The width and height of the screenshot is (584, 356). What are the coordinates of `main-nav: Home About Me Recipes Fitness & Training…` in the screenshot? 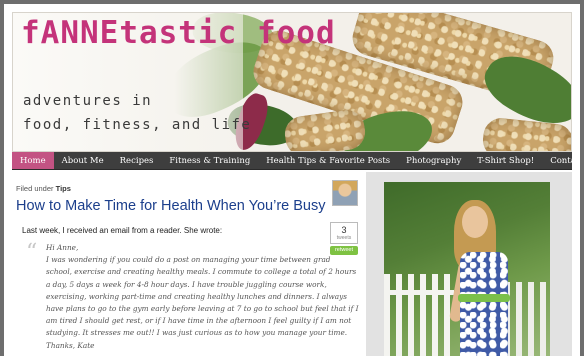 It's located at (296, 161).